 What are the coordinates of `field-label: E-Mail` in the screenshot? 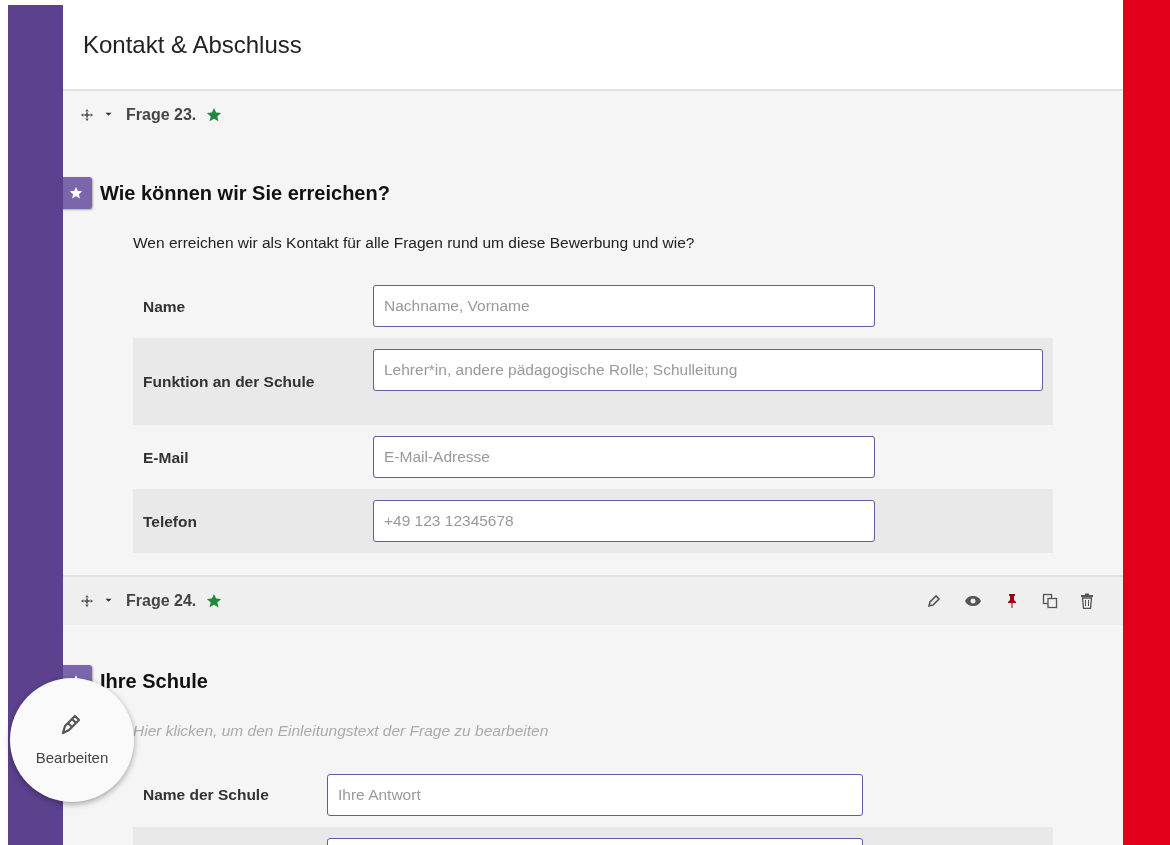 It's located at (166, 457).